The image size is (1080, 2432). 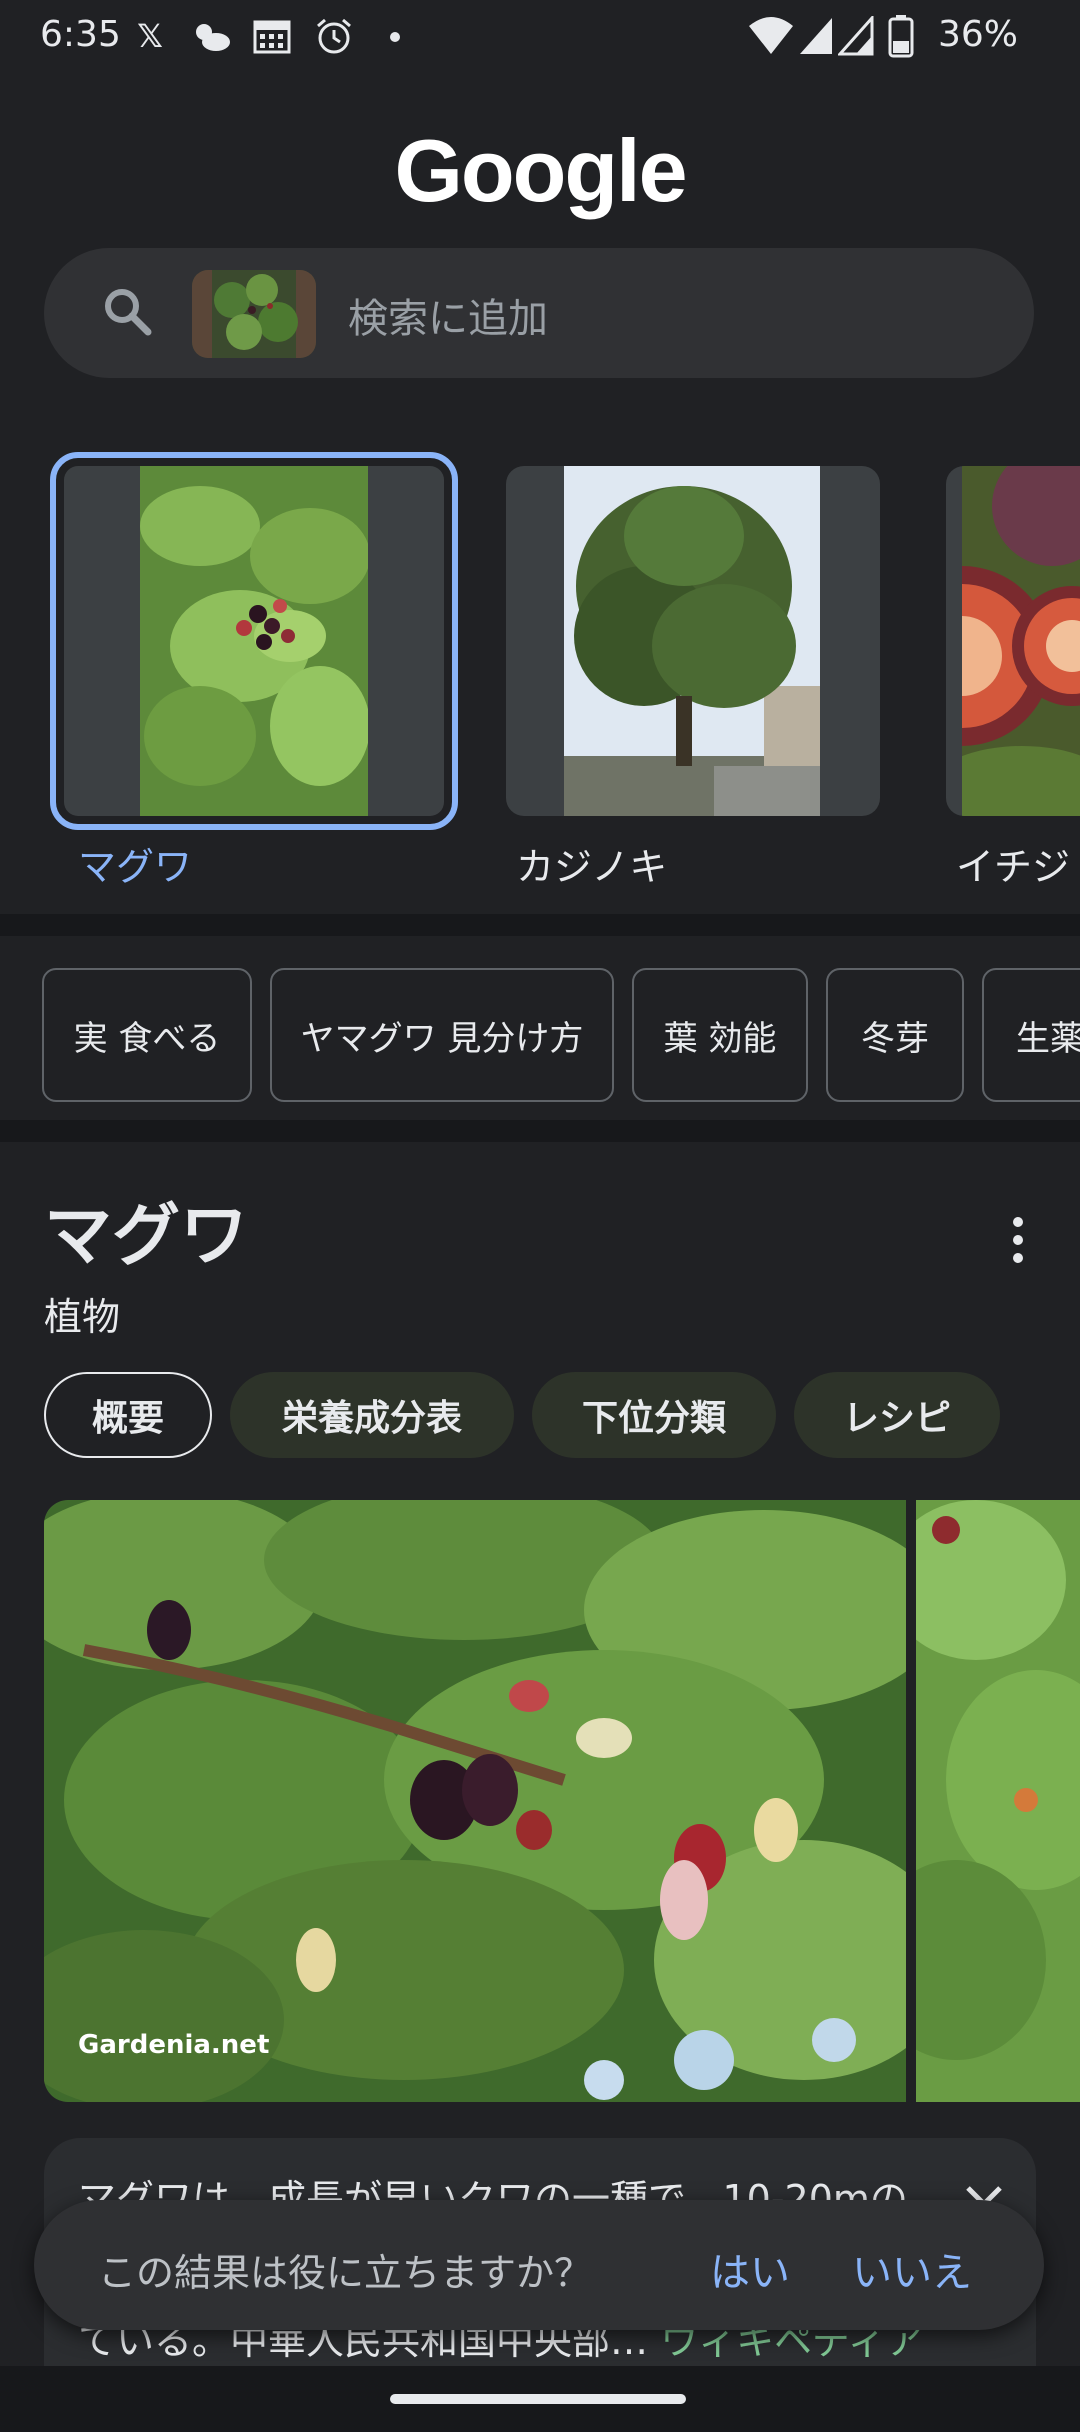 What do you see at coordinates (771, 35) in the screenshot?
I see `wifi-icon` at bounding box center [771, 35].